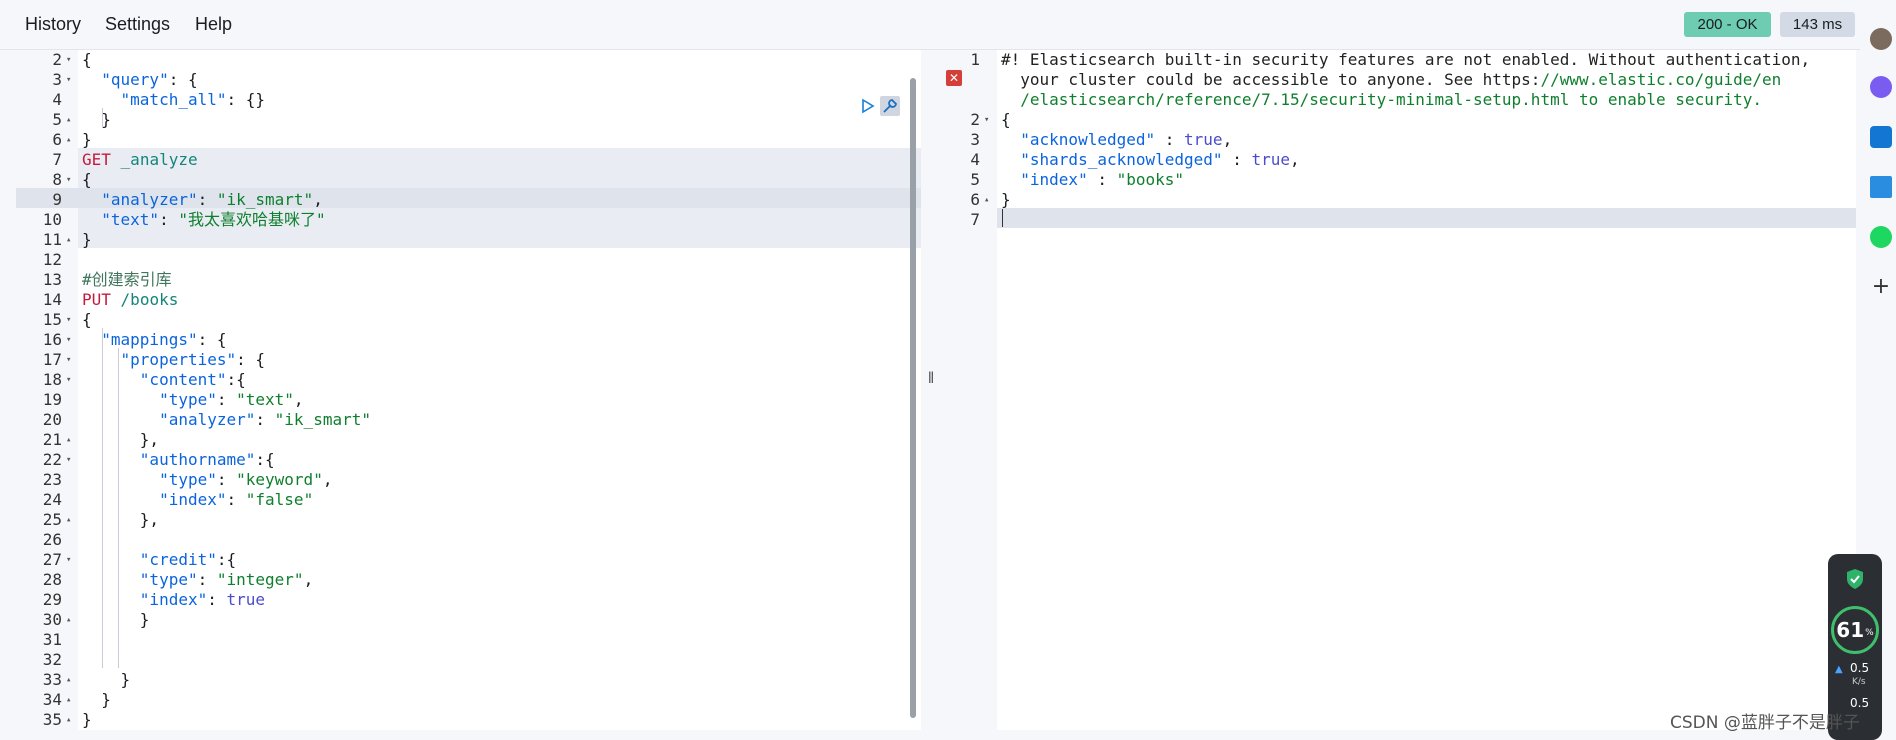 Image resolution: width=1896 pixels, height=740 pixels. Describe the element at coordinates (468, 320) in the screenshot. I see `code-line: 15 ▾ {` at that location.